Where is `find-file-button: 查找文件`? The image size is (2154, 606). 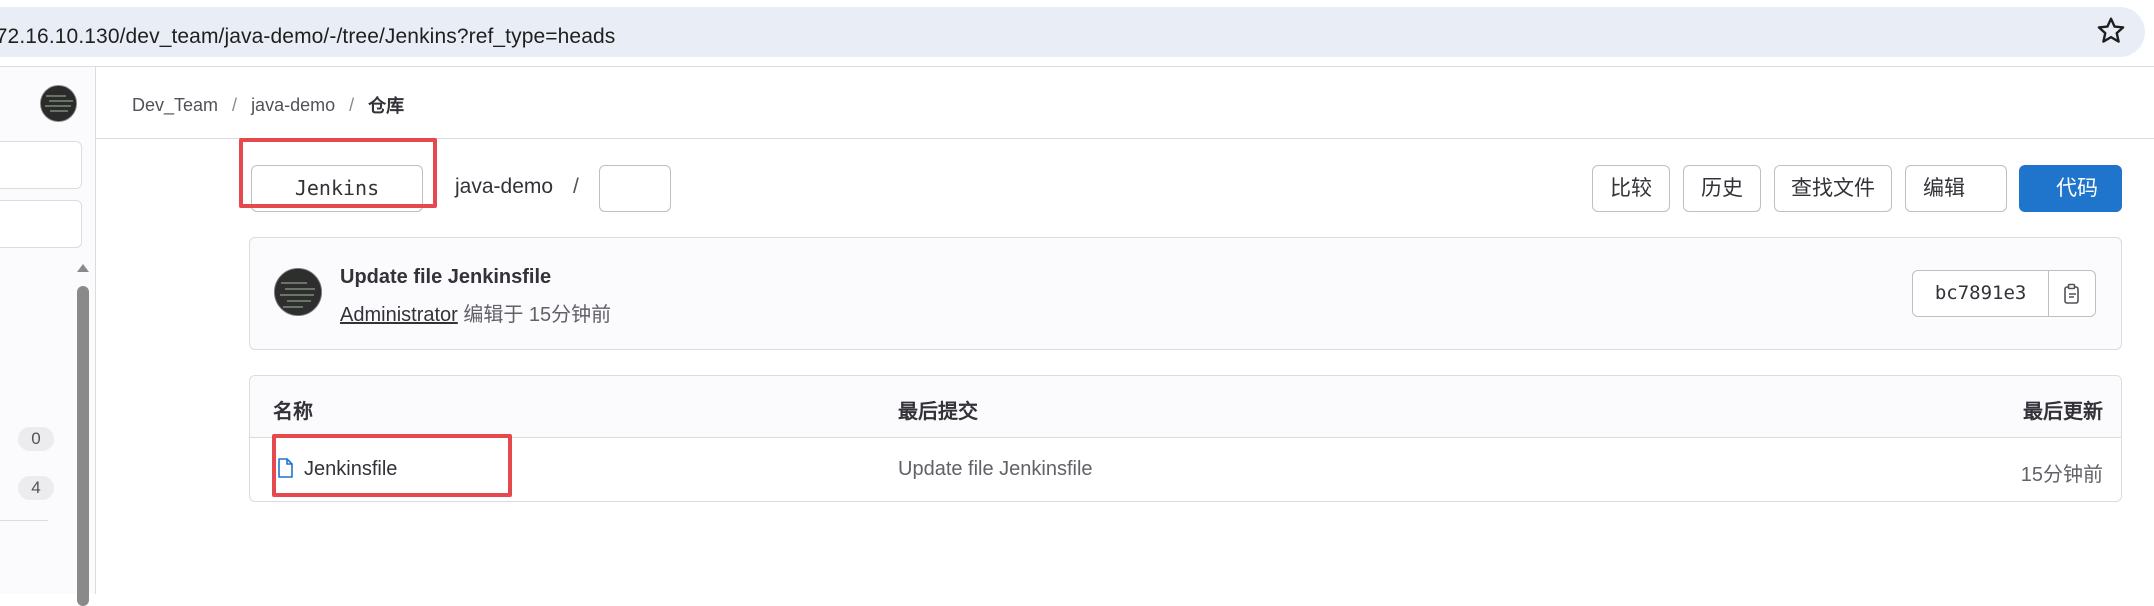
find-file-button: 查找文件 is located at coordinates (1833, 188).